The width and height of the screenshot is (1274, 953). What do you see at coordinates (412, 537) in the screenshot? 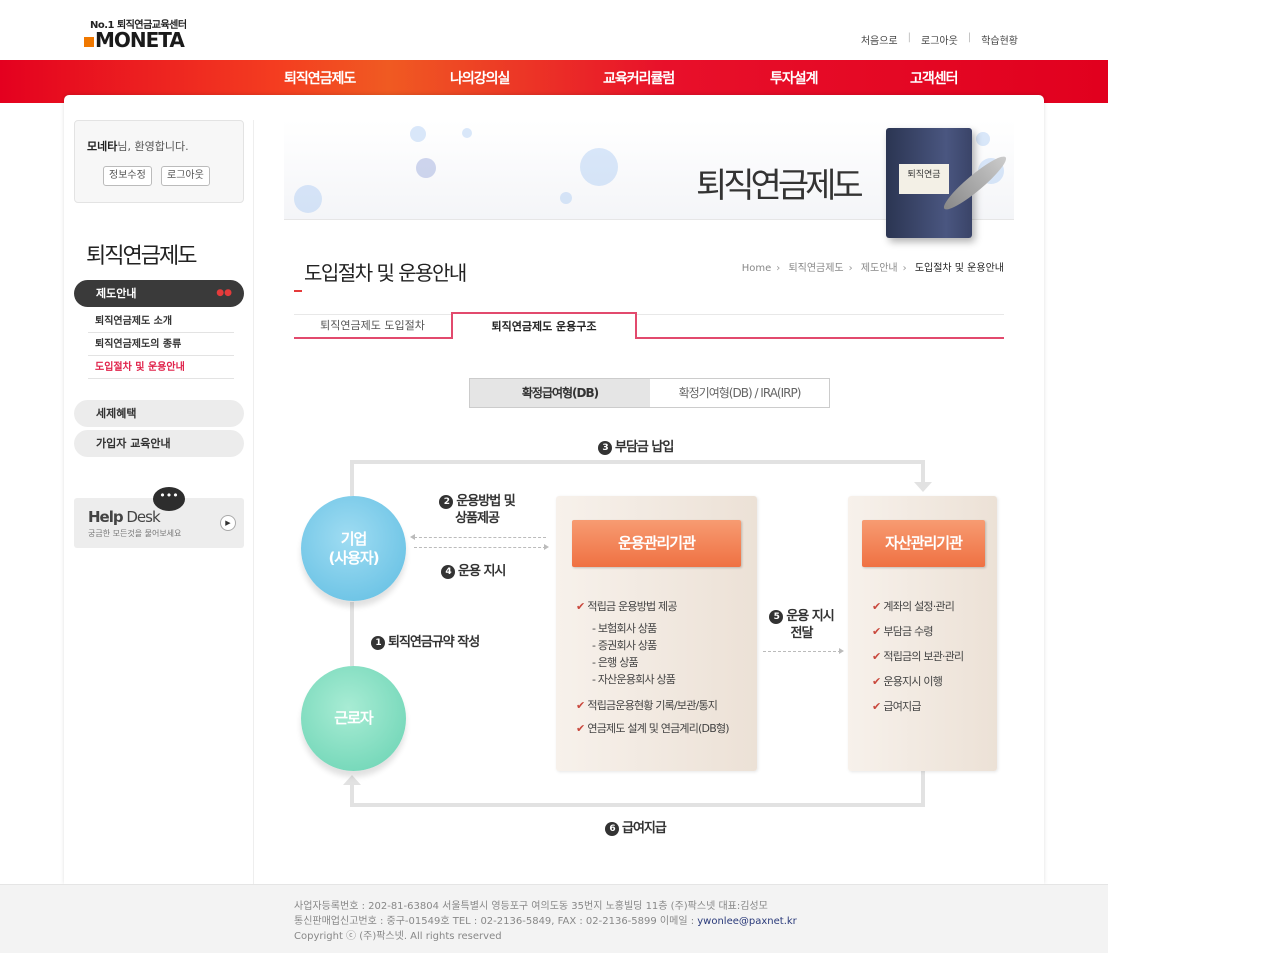
I see `arrow-left-icon` at bounding box center [412, 537].